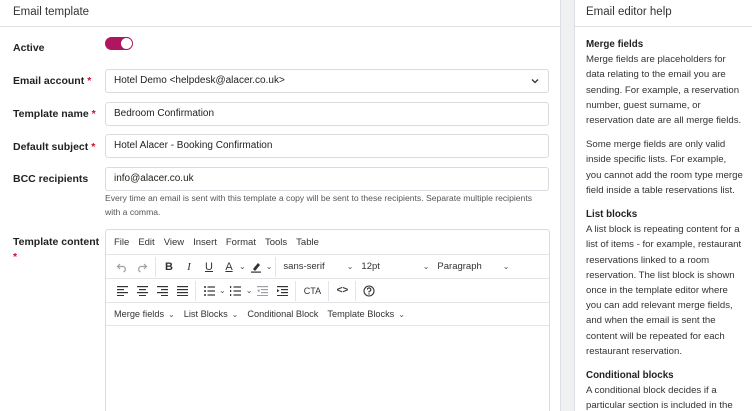 The width and height of the screenshot is (752, 411). I want to click on email-account-label: Email account *, so click(52, 81).